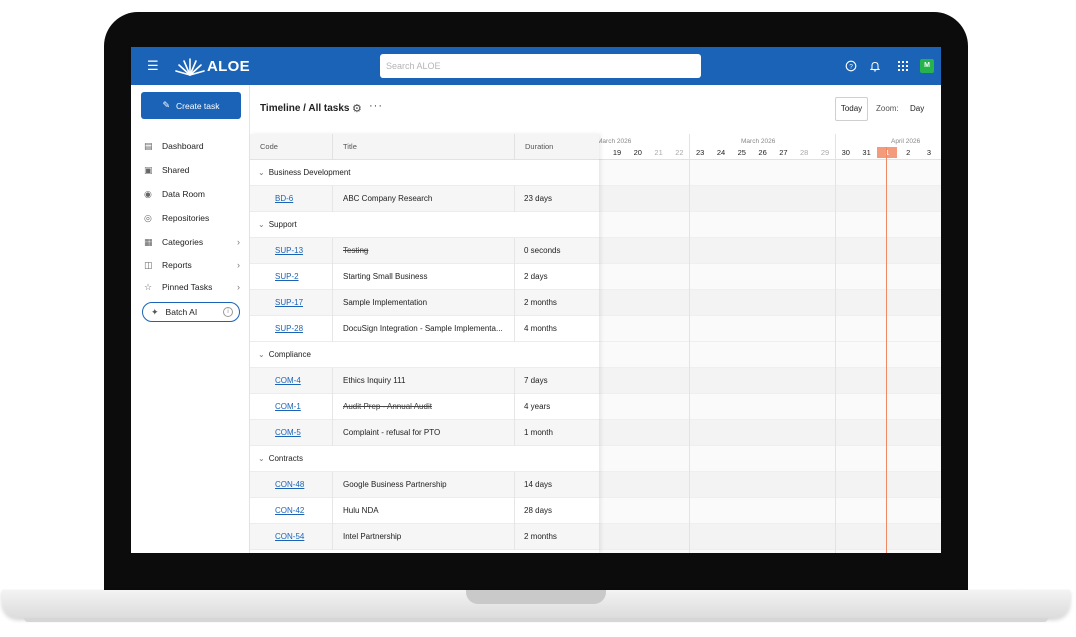 This screenshot has height=637, width=1076. I want to click on group-row: ⌄ Compliance, so click(424, 355).